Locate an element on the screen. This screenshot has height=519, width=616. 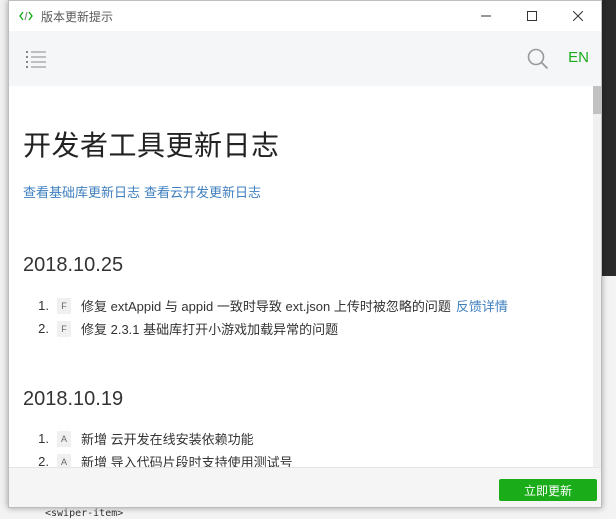
close-button is located at coordinates (578, 16).